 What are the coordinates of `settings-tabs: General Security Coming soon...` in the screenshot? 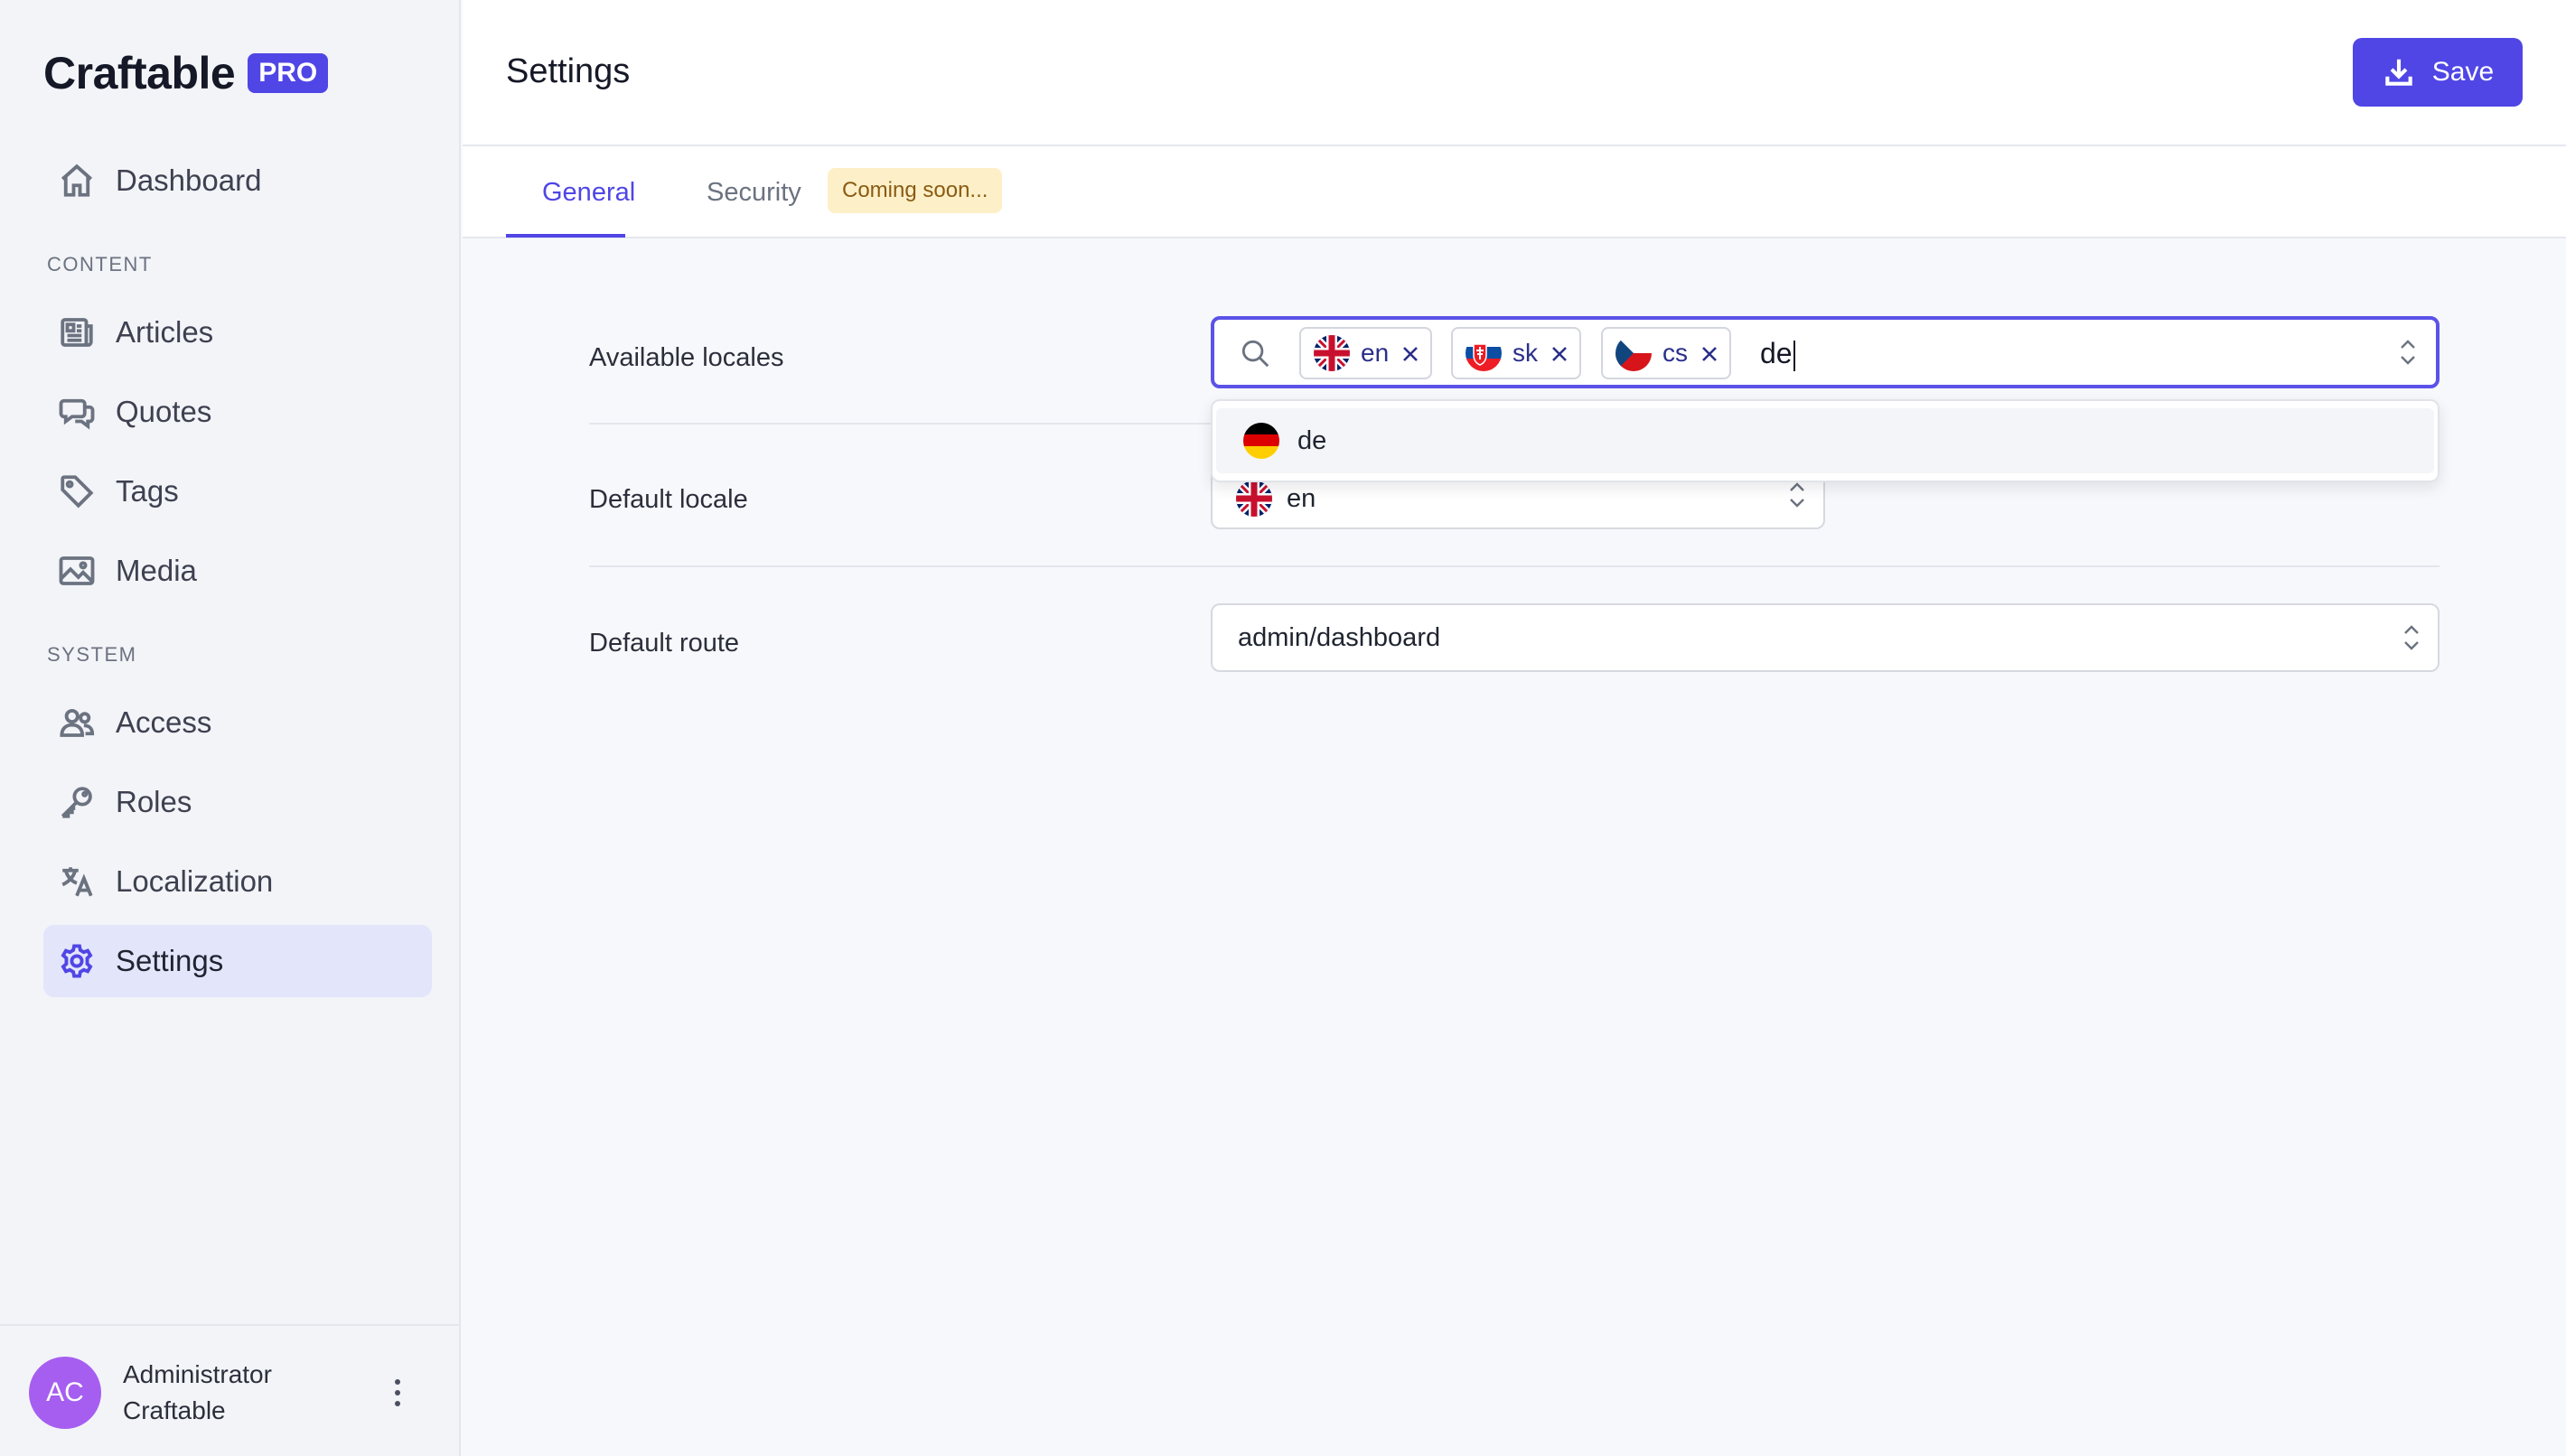 It's located at (1514, 192).